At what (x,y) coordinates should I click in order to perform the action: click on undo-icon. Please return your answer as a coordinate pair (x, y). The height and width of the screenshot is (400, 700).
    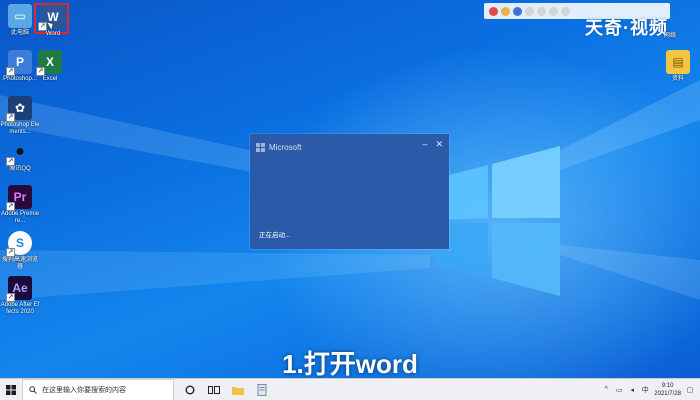
    Looking at the image, I should click on (553, 11).